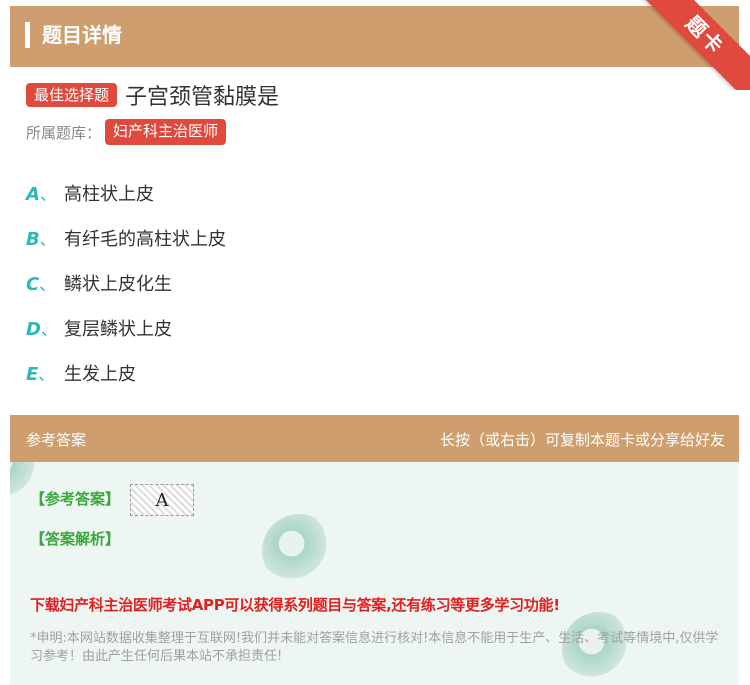 This screenshot has height=685, width=750. What do you see at coordinates (100, 374) in the screenshot?
I see `option-text: 生发上皮` at bounding box center [100, 374].